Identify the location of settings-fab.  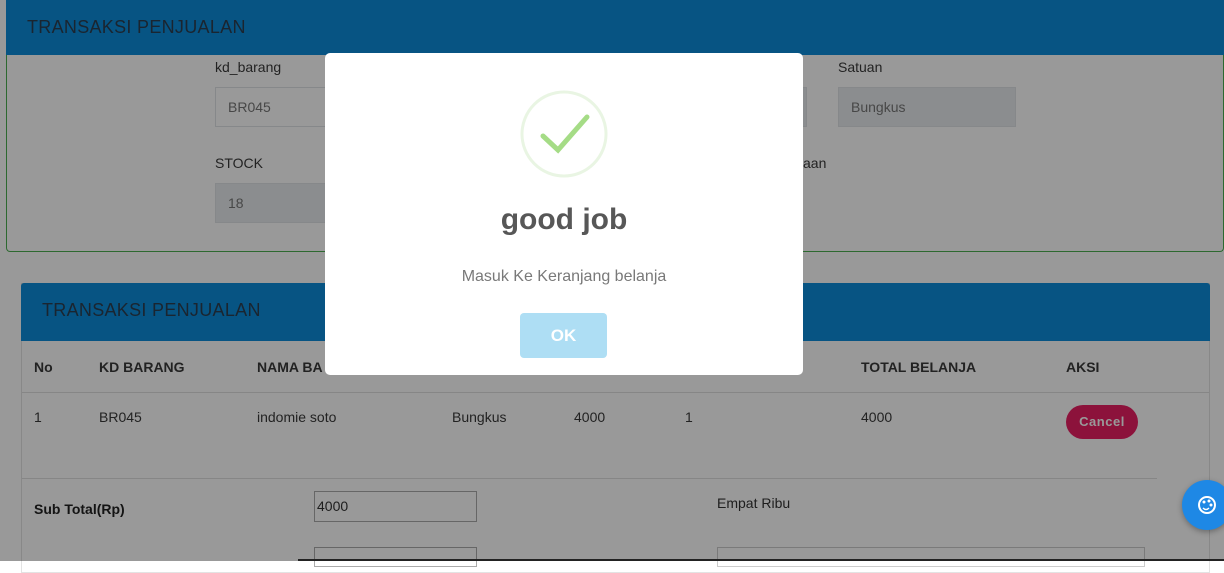
(1203, 505).